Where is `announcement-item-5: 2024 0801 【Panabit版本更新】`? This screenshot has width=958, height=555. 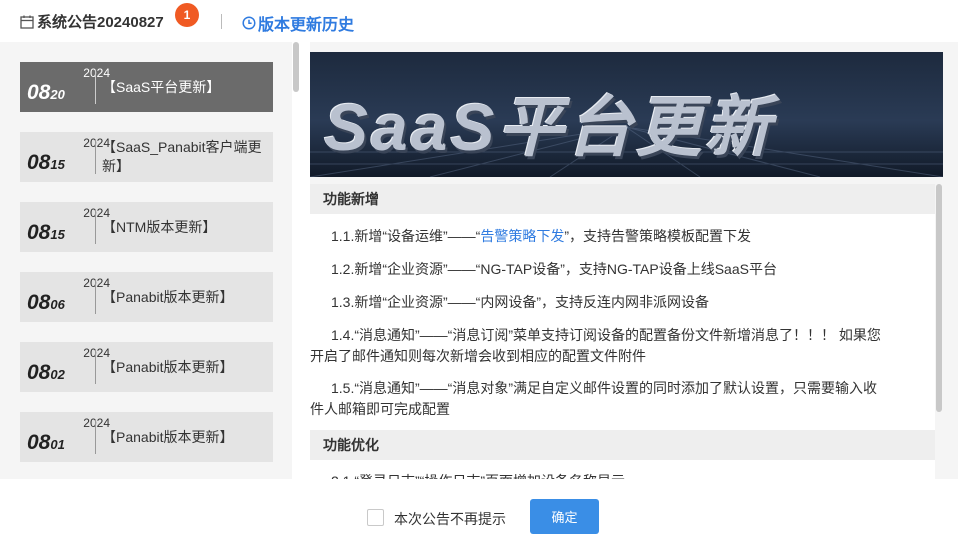
announcement-item-5: 2024 0801 【Panabit版本更新】 is located at coordinates (146, 437).